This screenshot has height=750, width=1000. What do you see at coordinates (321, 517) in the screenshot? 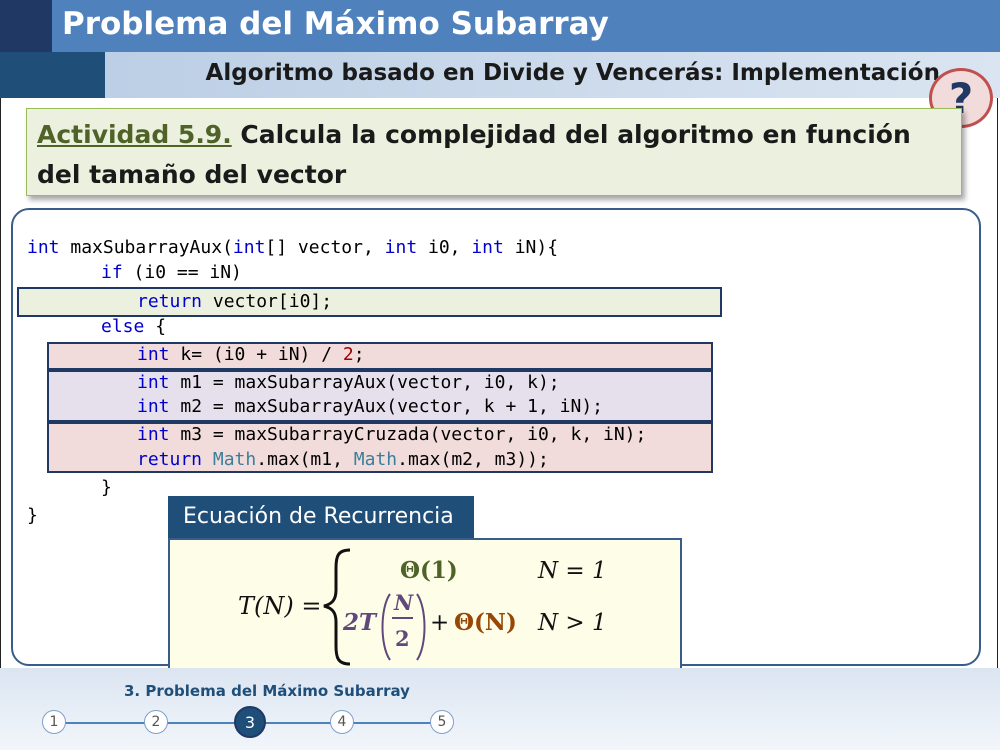
I see `recurrence-header: Ecuación de Recurrencia` at bounding box center [321, 517].